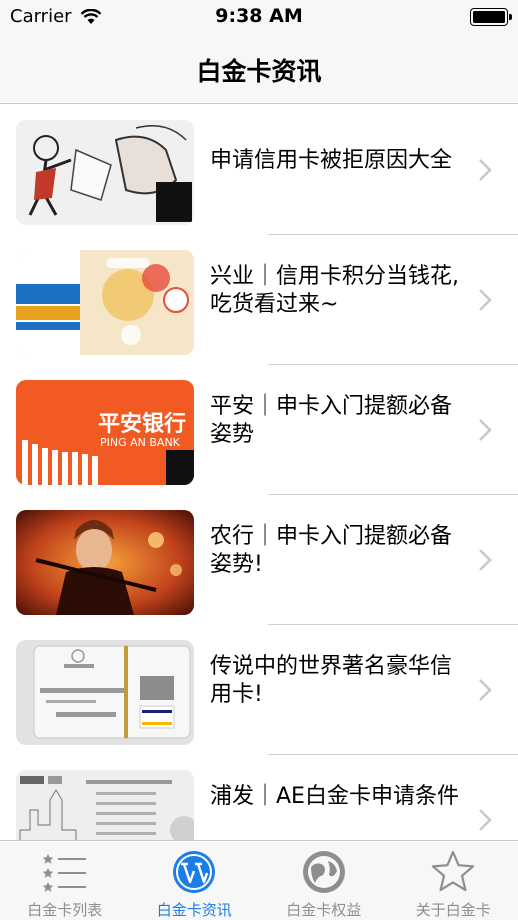  What do you see at coordinates (331, 160) in the screenshot?
I see `article-title: 申请信用卡被拒原因大全` at bounding box center [331, 160].